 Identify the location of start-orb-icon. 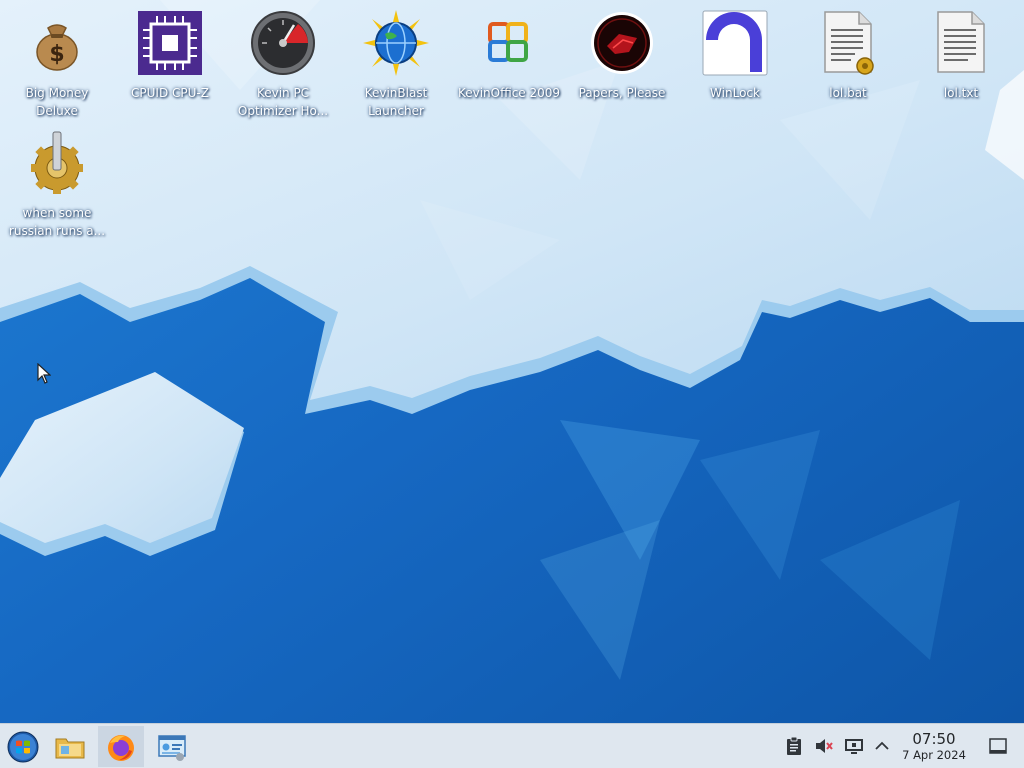
(23, 746).